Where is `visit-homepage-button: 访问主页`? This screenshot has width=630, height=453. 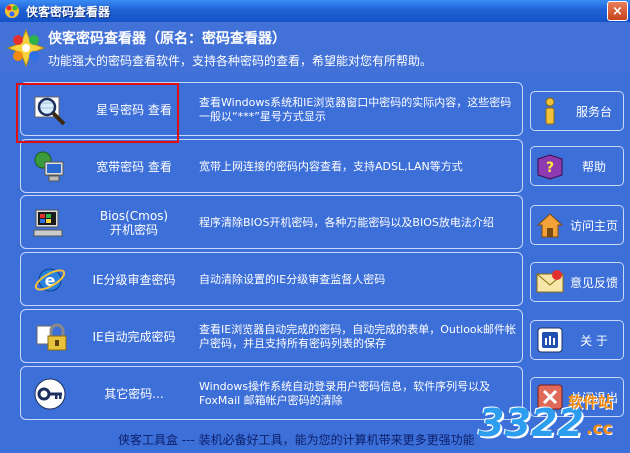 visit-homepage-button: 访问主页 is located at coordinates (577, 225).